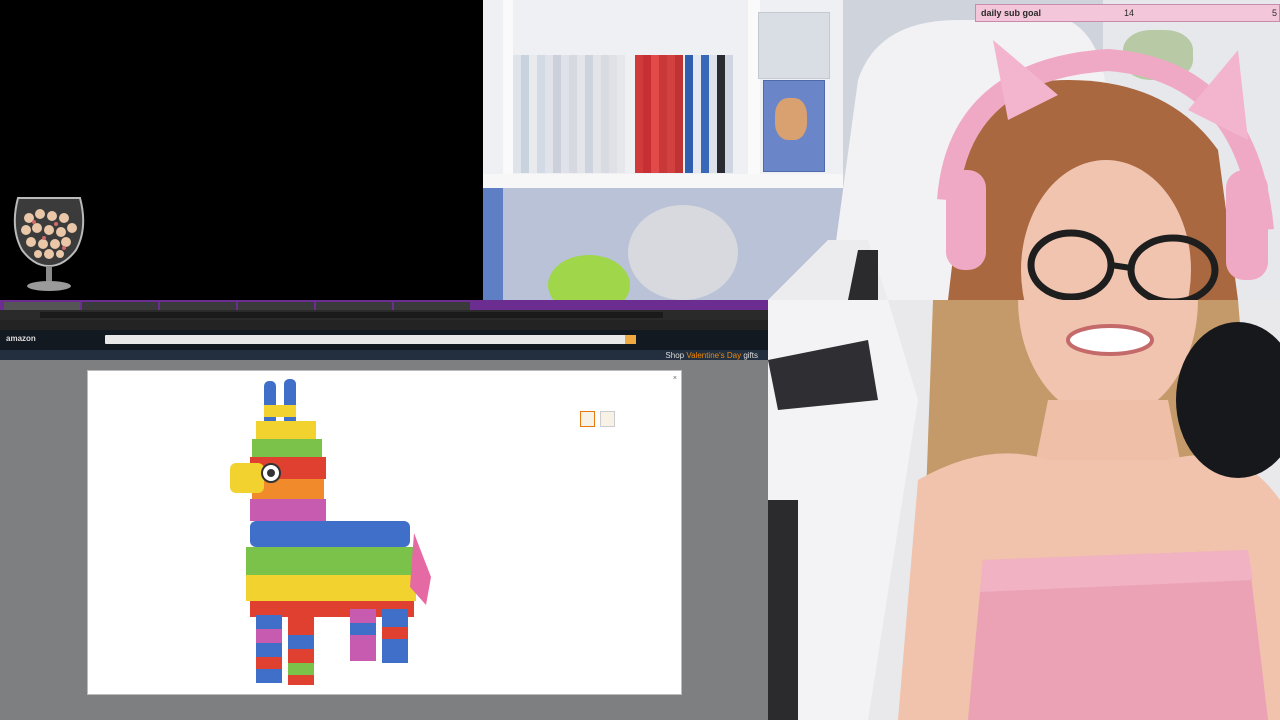 This screenshot has height=720, width=1280. I want to click on amazon-promo: Shop Valentine's Day gifts, so click(711, 355).